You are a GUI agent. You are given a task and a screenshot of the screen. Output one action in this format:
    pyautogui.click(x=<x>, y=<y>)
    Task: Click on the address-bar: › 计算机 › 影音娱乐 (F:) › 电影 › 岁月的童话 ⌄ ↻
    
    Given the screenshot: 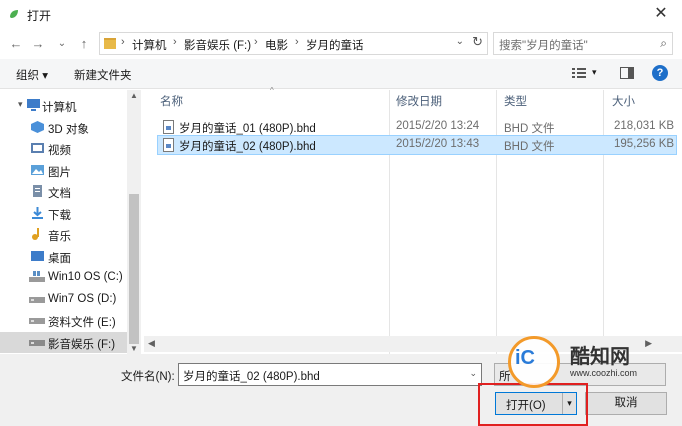 What is the action you would take?
    pyautogui.click(x=293, y=43)
    